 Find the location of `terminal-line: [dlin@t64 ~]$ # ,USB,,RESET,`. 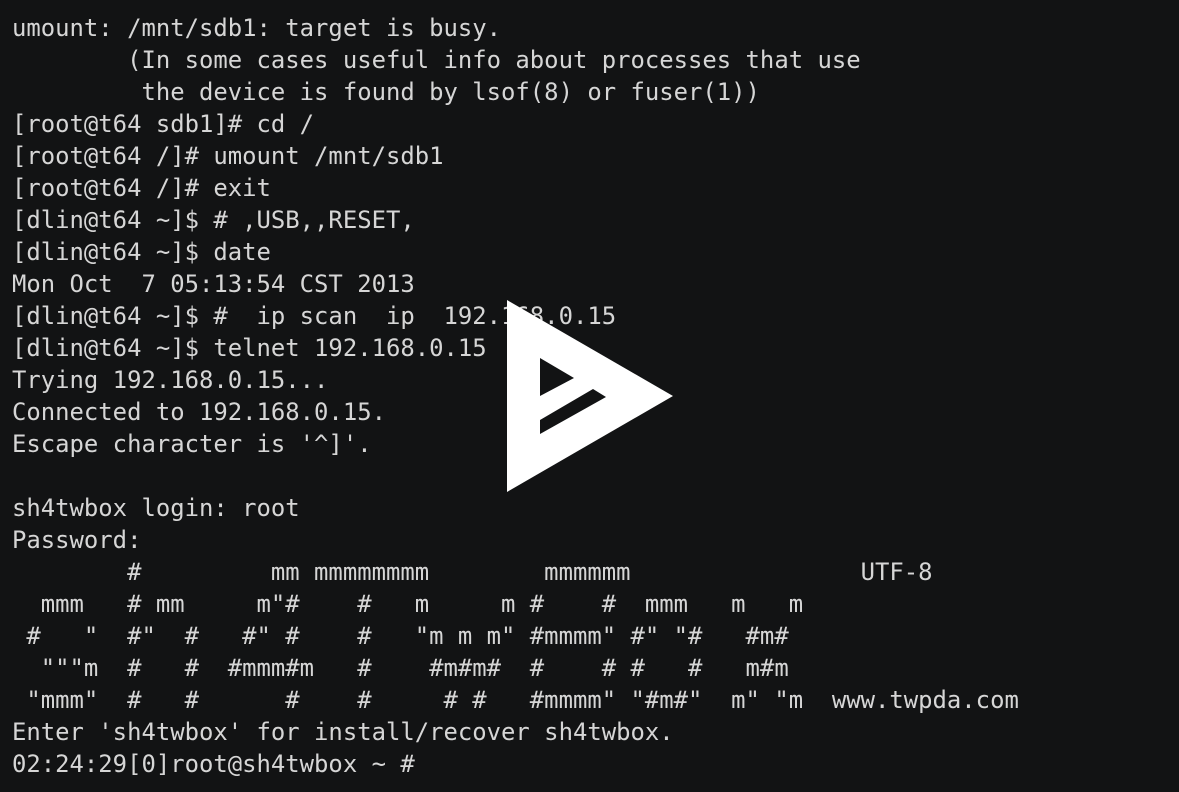

terminal-line: [dlin@t64 ~]$ # ,USB,,RESET, is located at coordinates (213, 220).